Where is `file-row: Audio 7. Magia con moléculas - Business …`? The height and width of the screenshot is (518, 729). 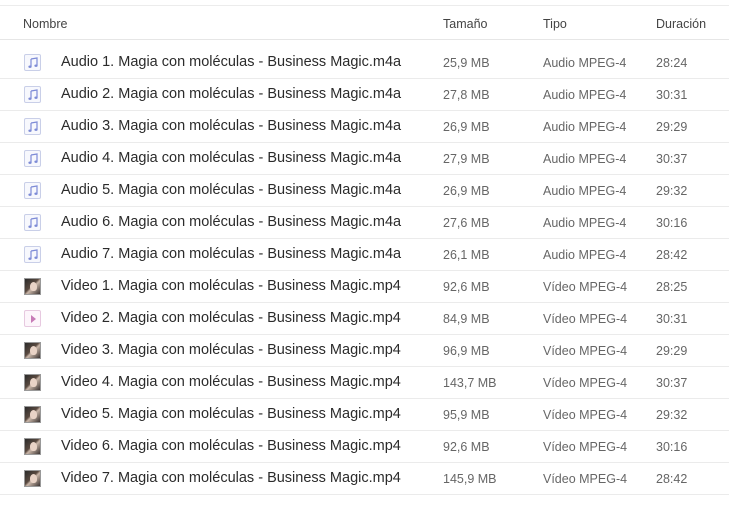 file-row: Audio 7. Magia con moléculas - Business … is located at coordinates (364, 255).